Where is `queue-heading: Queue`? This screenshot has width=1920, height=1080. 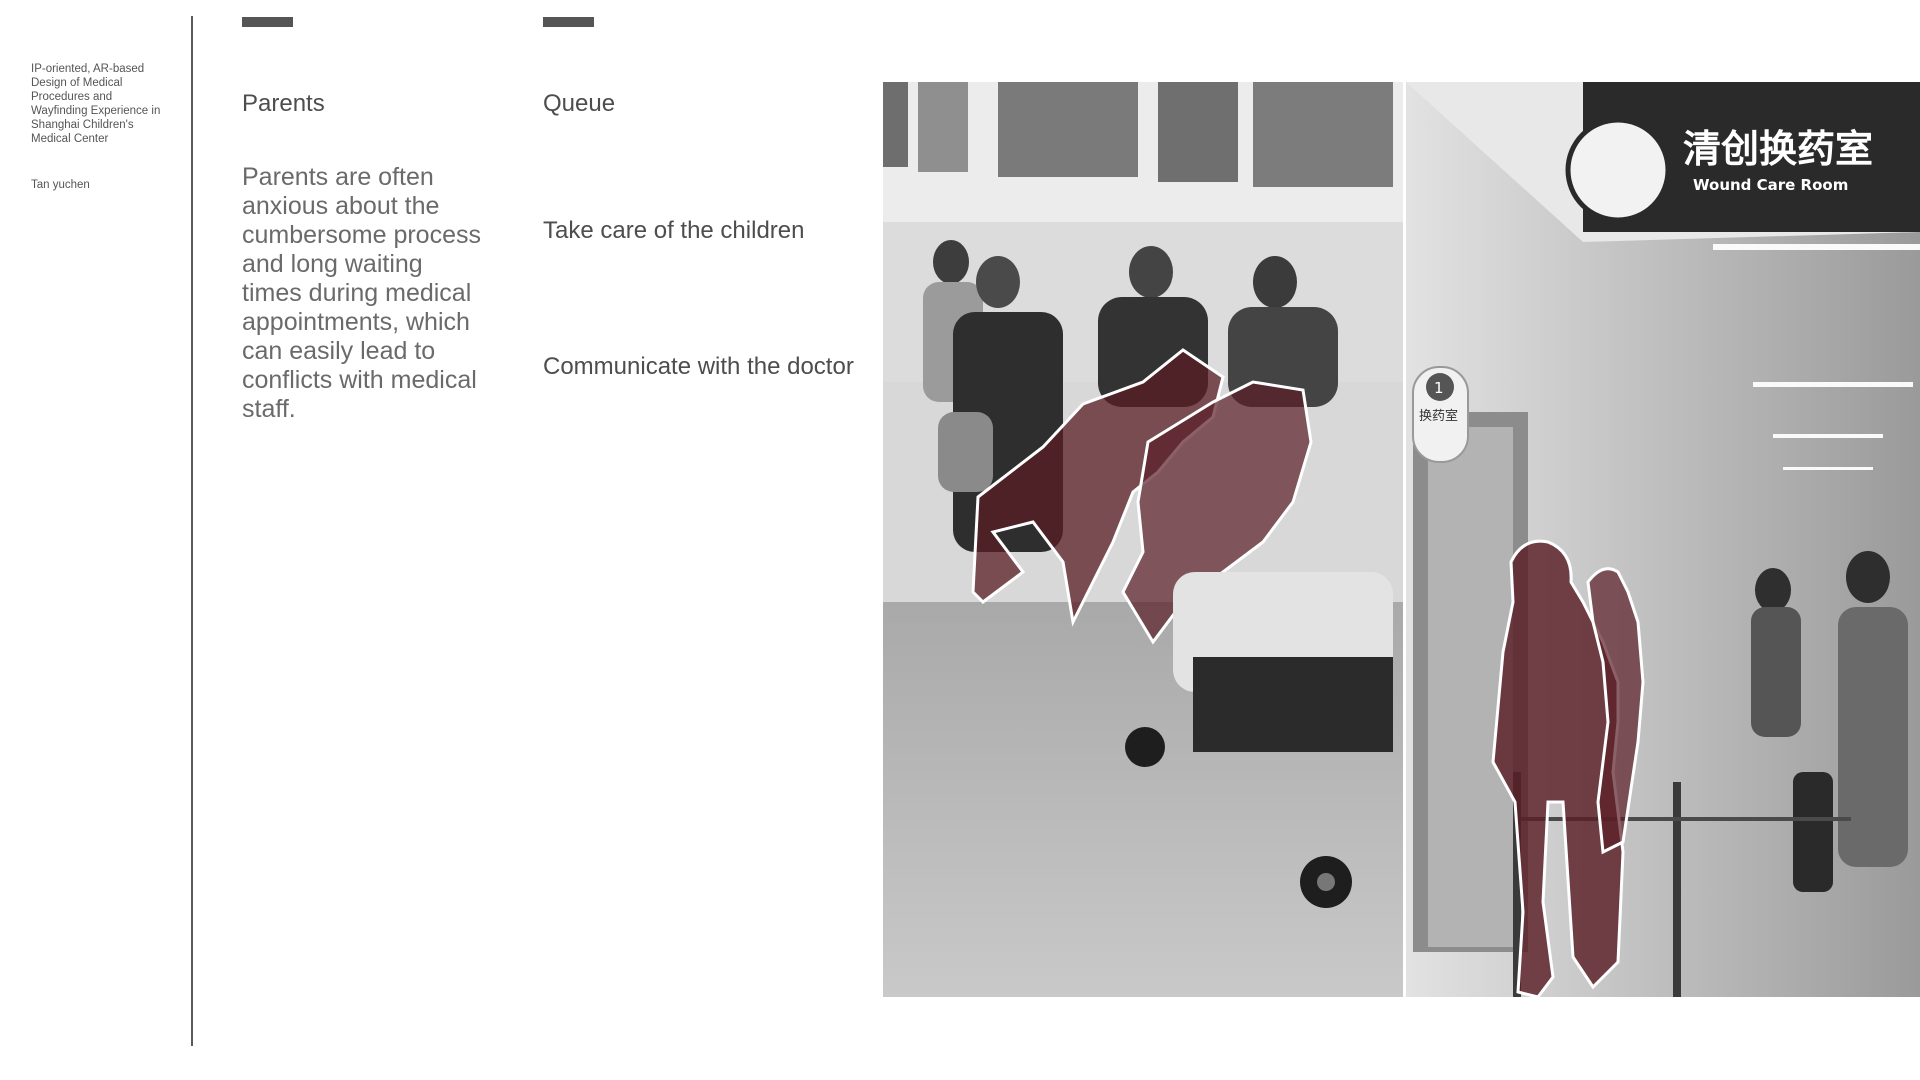 queue-heading: Queue is located at coordinates (579, 103).